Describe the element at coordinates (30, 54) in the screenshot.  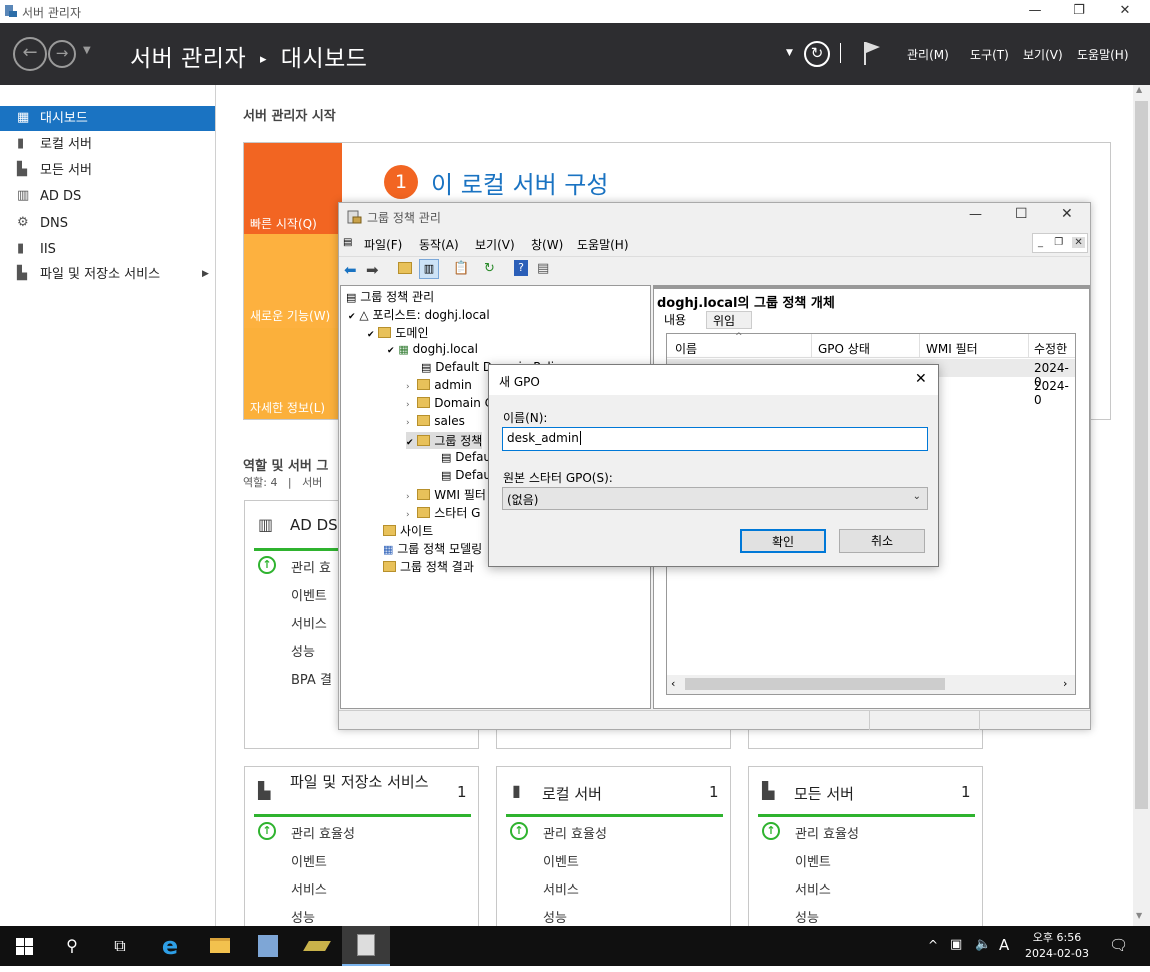
I see `back-button: ←` at that location.